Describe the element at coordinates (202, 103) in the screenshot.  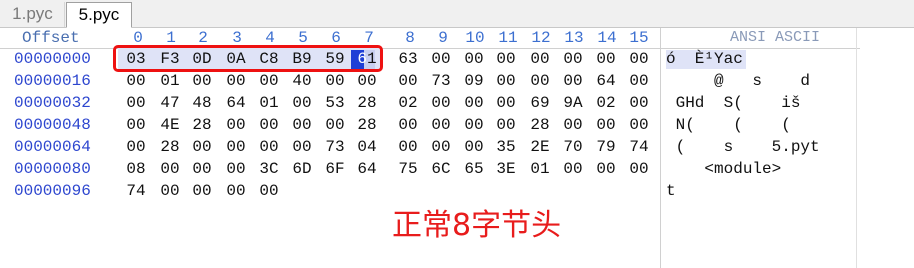
I see `hex-byte: 48` at that location.